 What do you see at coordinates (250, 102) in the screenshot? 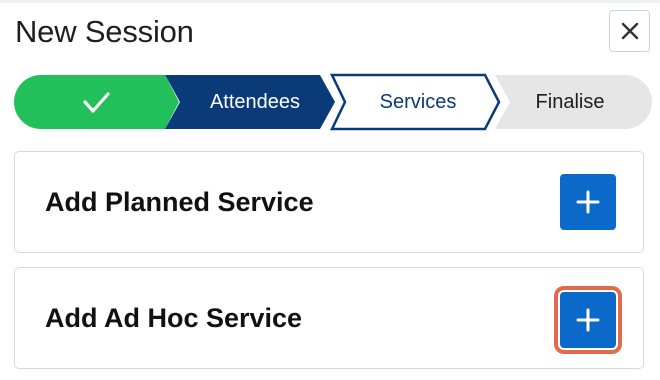
I see `step-attendees-shape` at bounding box center [250, 102].